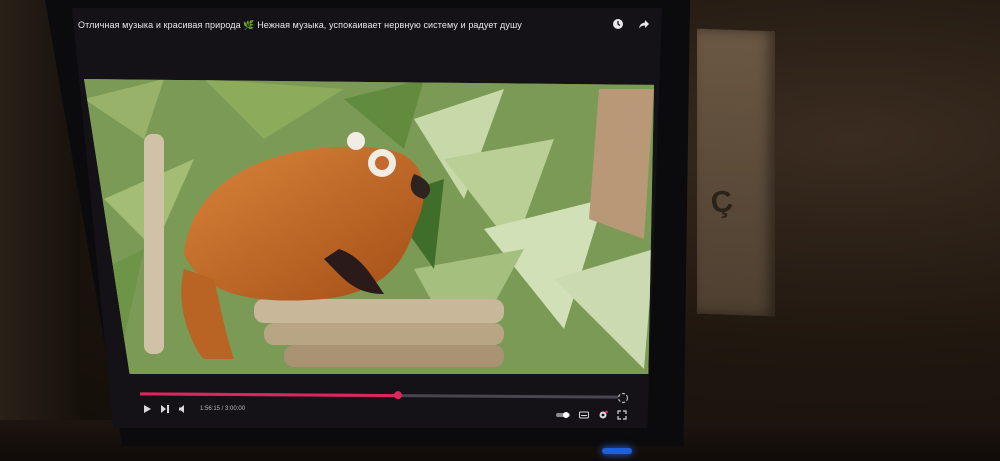  Describe the element at coordinates (644, 24) in the screenshot. I see `share-icon` at that location.